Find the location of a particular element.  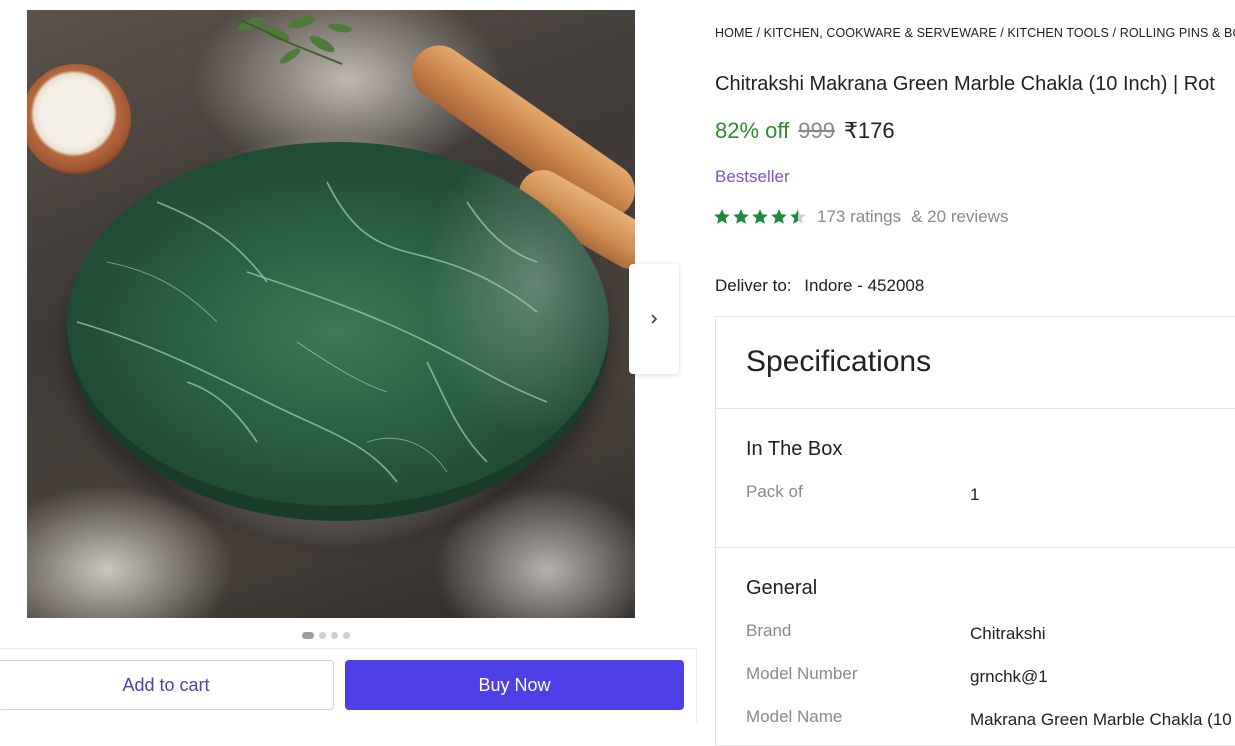

original-price: 999 is located at coordinates (816, 130).